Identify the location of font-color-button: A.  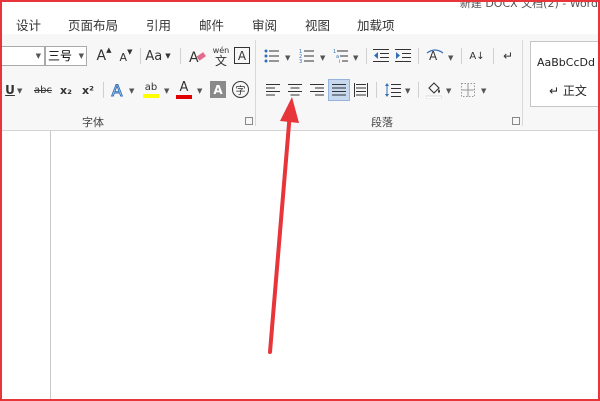
(184, 90).